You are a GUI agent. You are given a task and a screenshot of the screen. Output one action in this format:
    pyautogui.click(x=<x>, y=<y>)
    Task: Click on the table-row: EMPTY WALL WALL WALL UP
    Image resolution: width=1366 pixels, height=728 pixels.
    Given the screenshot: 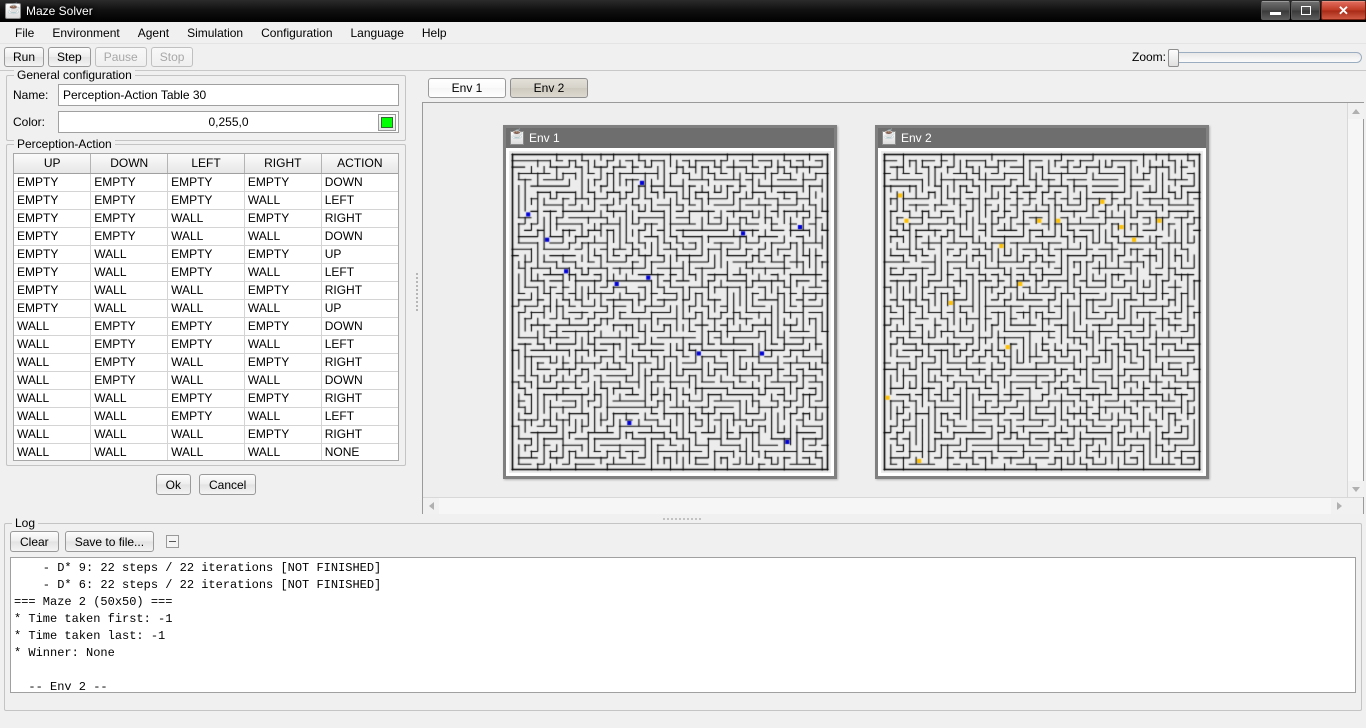 What is the action you would take?
    pyautogui.click(x=206, y=308)
    